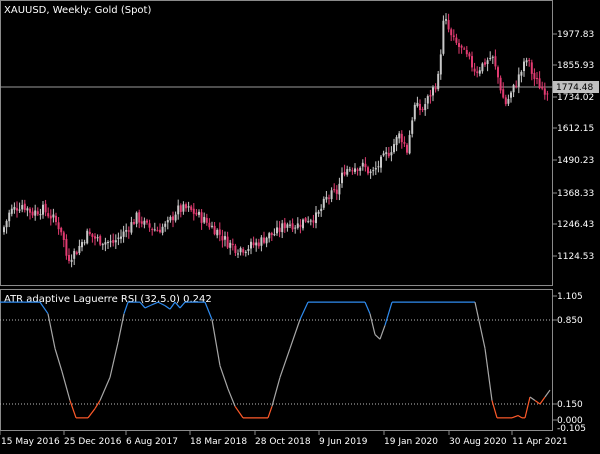 The height and width of the screenshot is (454, 600). Describe the element at coordinates (411, 442) in the screenshot. I see `x-tick-label: 19 Jan 2020` at that location.